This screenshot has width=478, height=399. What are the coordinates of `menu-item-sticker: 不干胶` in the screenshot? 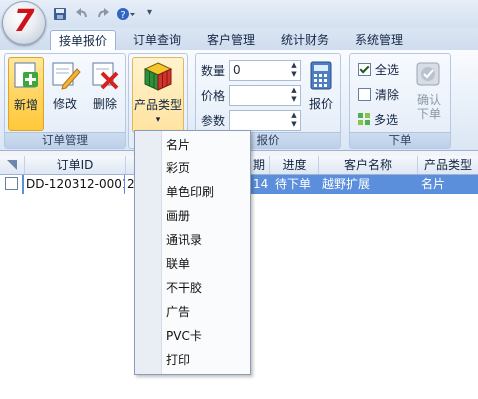 It's located at (206, 288).